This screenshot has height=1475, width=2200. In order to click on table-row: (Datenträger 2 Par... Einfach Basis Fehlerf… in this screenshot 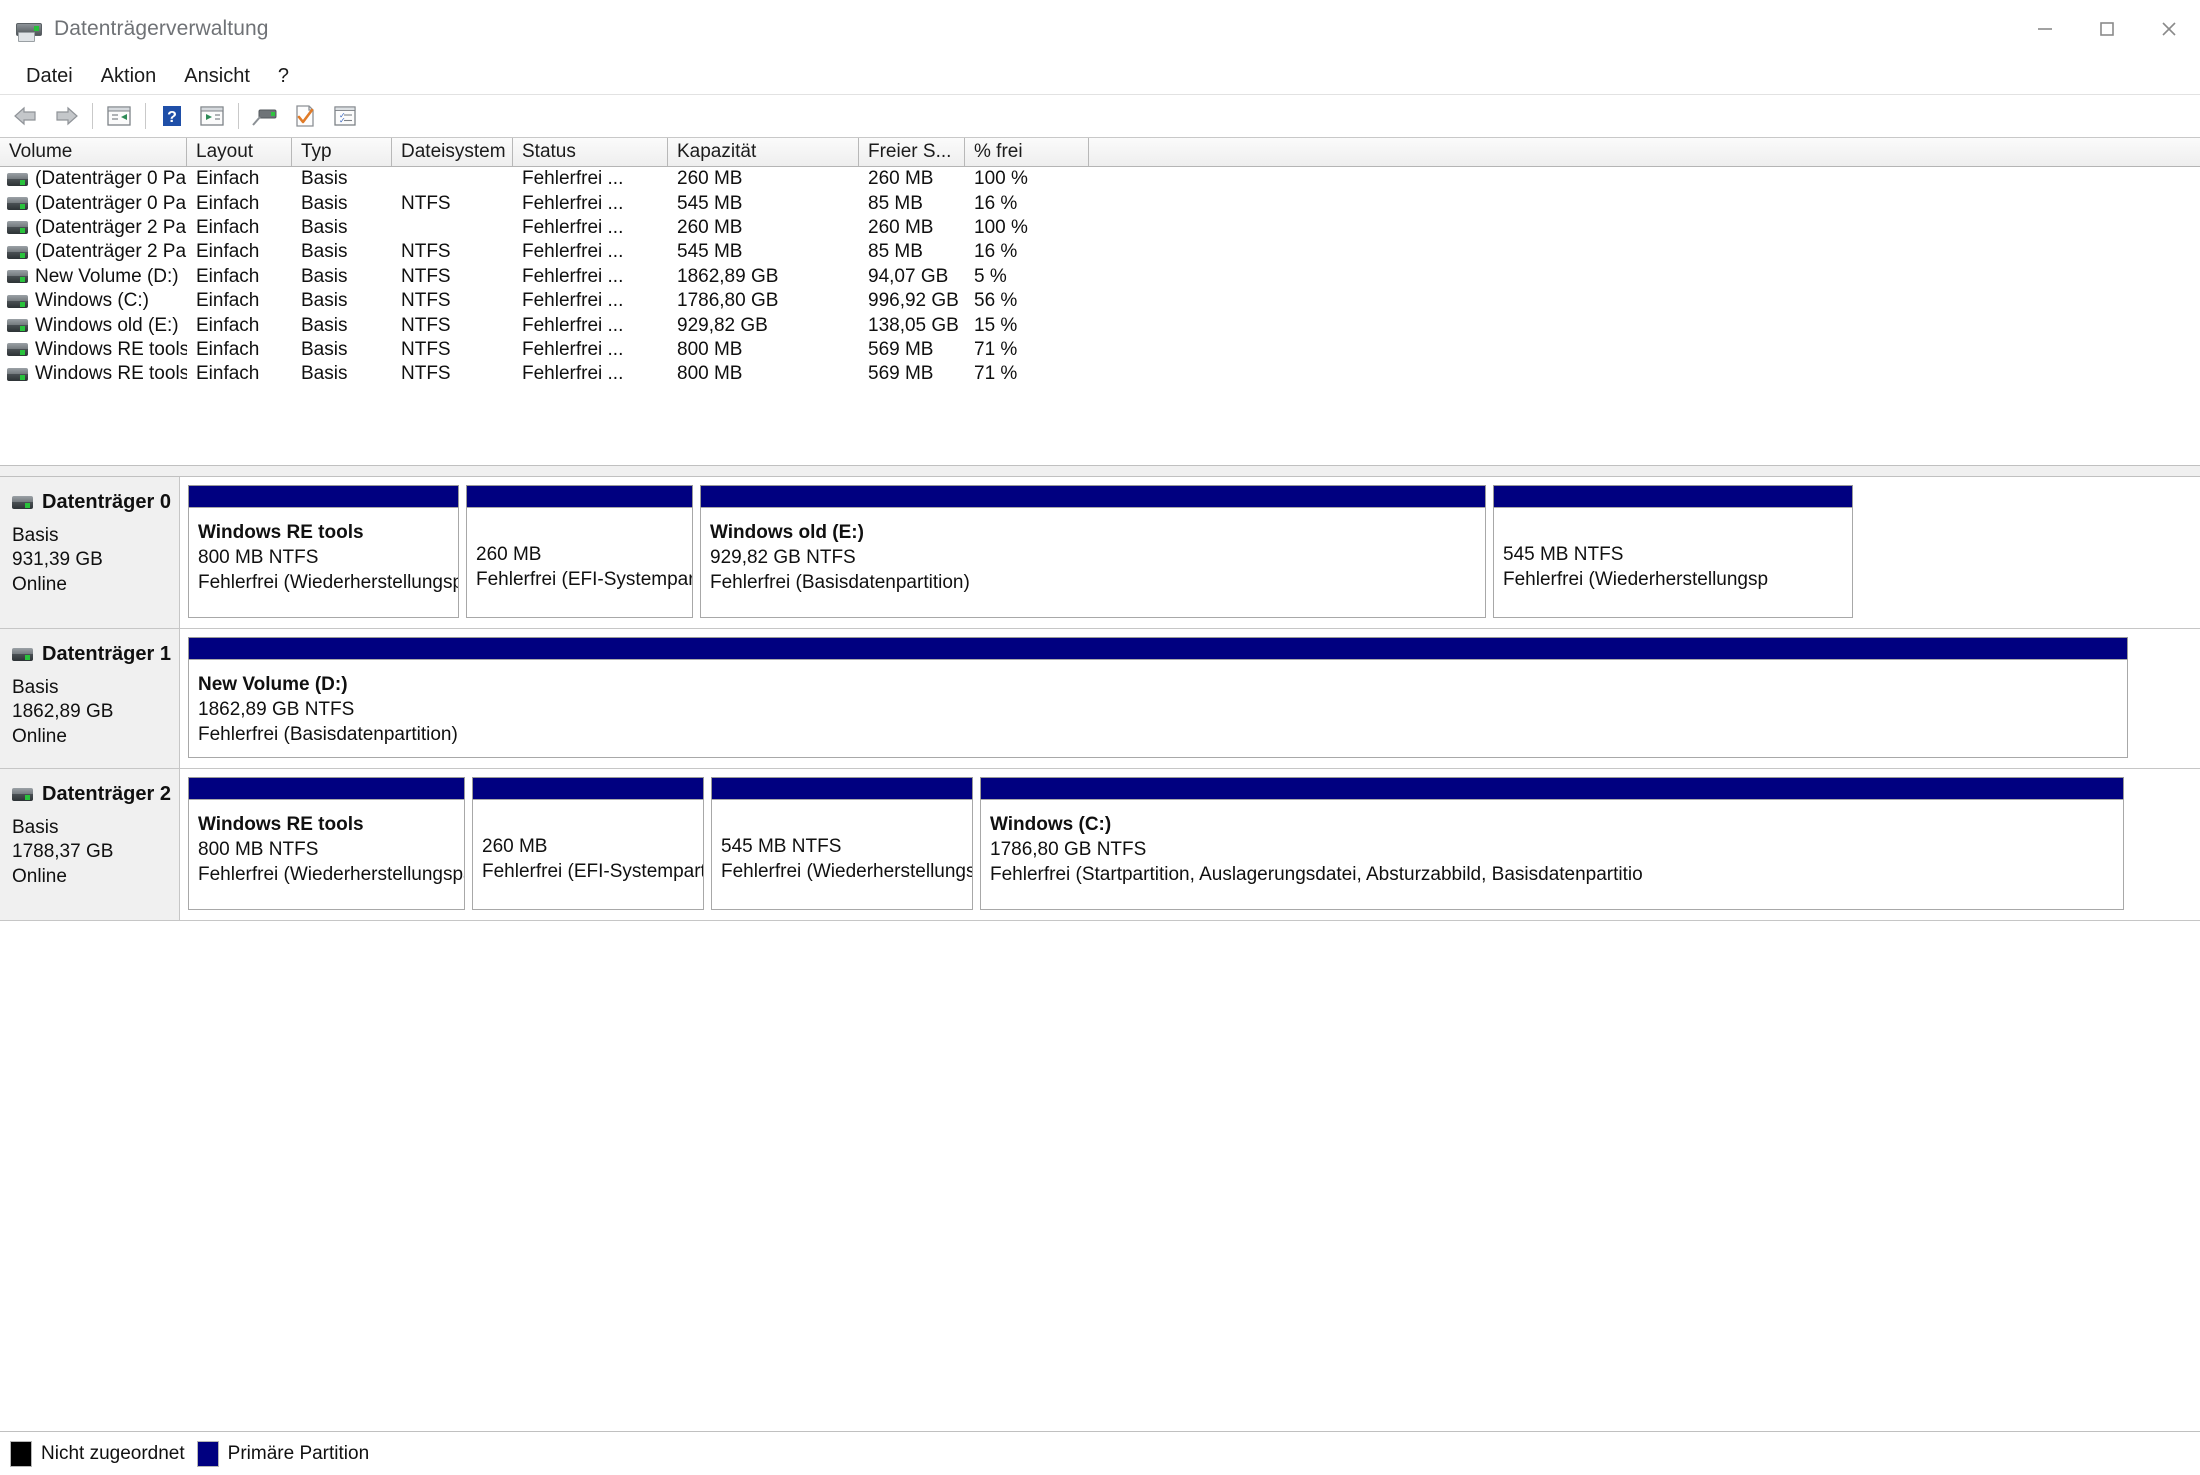, I will do `click(1100, 228)`.